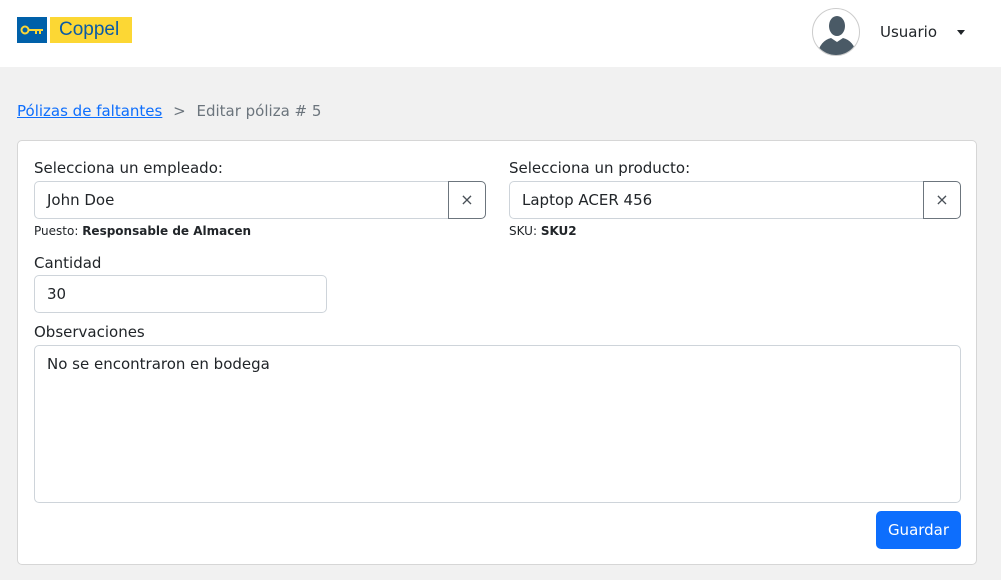 The width and height of the screenshot is (1001, 580). I want to click on product-input: Laptop ACER 456, so click(716, 200).